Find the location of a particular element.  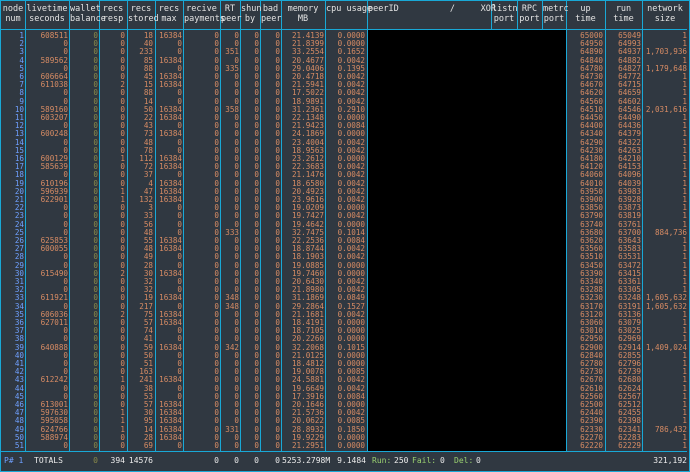

cell-network-size: 2,031,616 is located at coordinates (666, 109).